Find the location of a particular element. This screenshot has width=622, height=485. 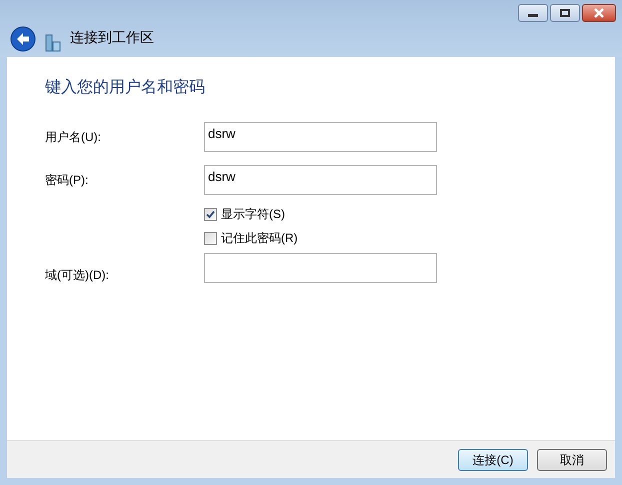

checkbox-label: 显示字符(S) is located at coordinates (253, 214).